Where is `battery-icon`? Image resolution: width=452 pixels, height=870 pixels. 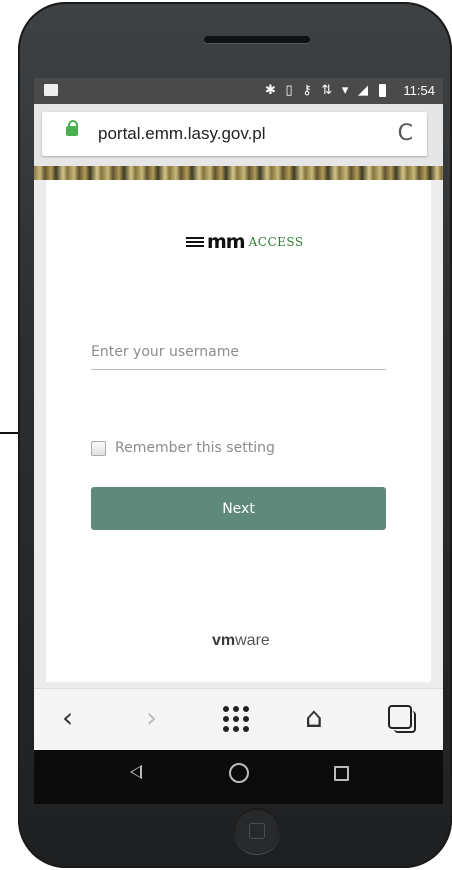 battery-icon is located at coordinates (382, 90).